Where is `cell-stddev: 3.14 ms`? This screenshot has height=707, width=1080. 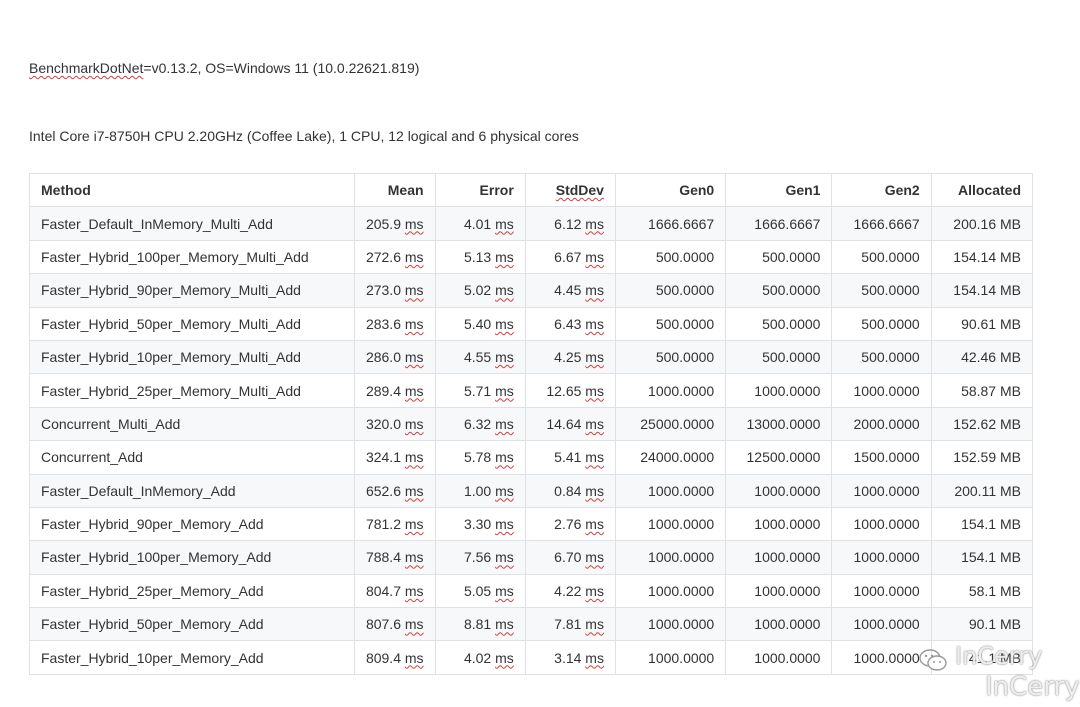
cell-stddev: 3.14 ms is located at coordinates (570, 657).